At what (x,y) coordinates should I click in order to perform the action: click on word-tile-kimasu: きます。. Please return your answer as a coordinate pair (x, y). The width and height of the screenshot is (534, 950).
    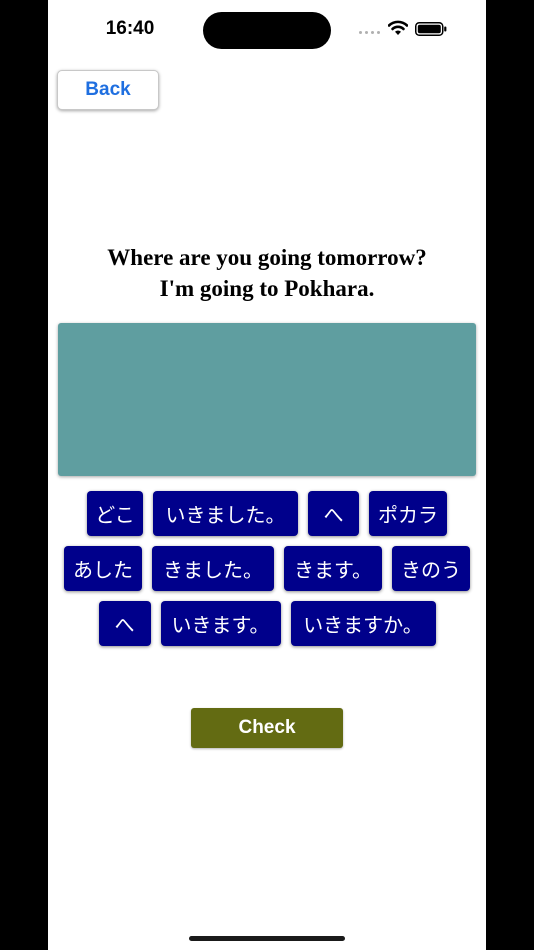
    Looking at the image, I should click on (333, 568).